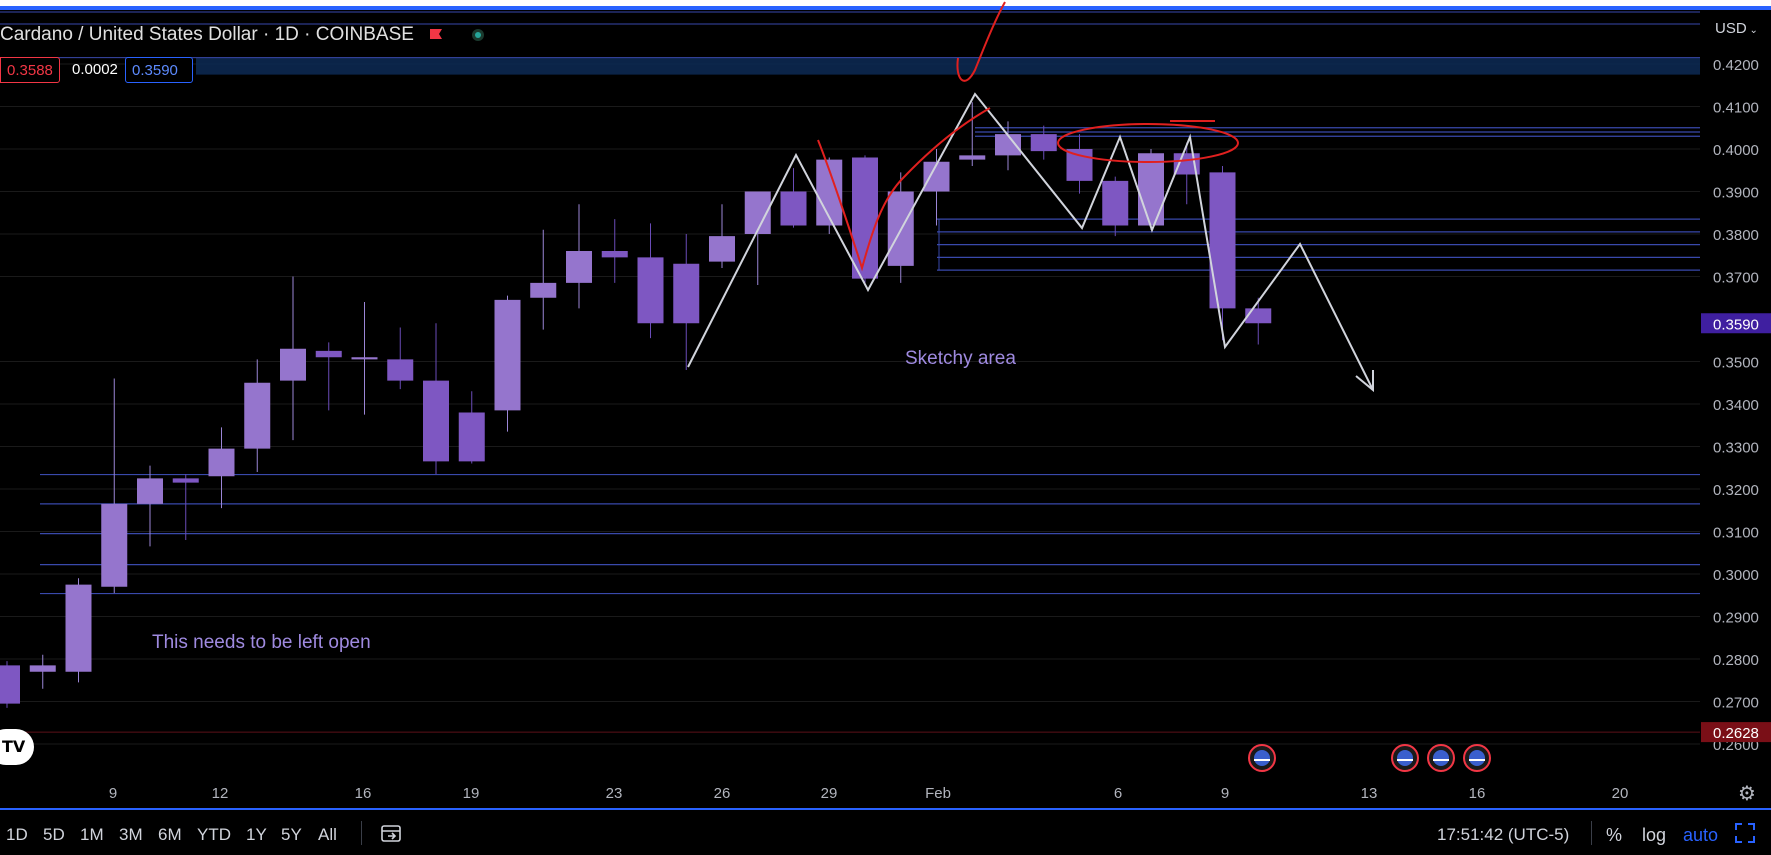 The height and width of the screenshot is (855, 1771). I want to click on gear-icon: ⚙, so click(1747, 793).